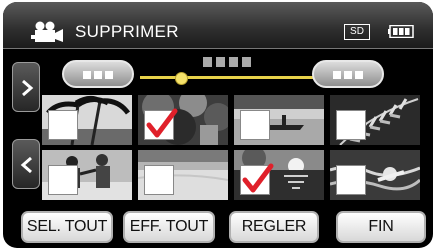  I want to click on screen-title: SUPPRIMER, so click(127, 31).